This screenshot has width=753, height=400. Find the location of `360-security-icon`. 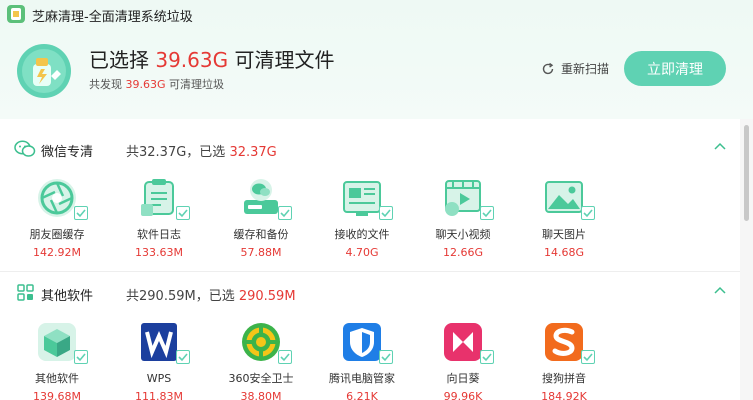

360-security-icon is located at coordinates (261, 342).